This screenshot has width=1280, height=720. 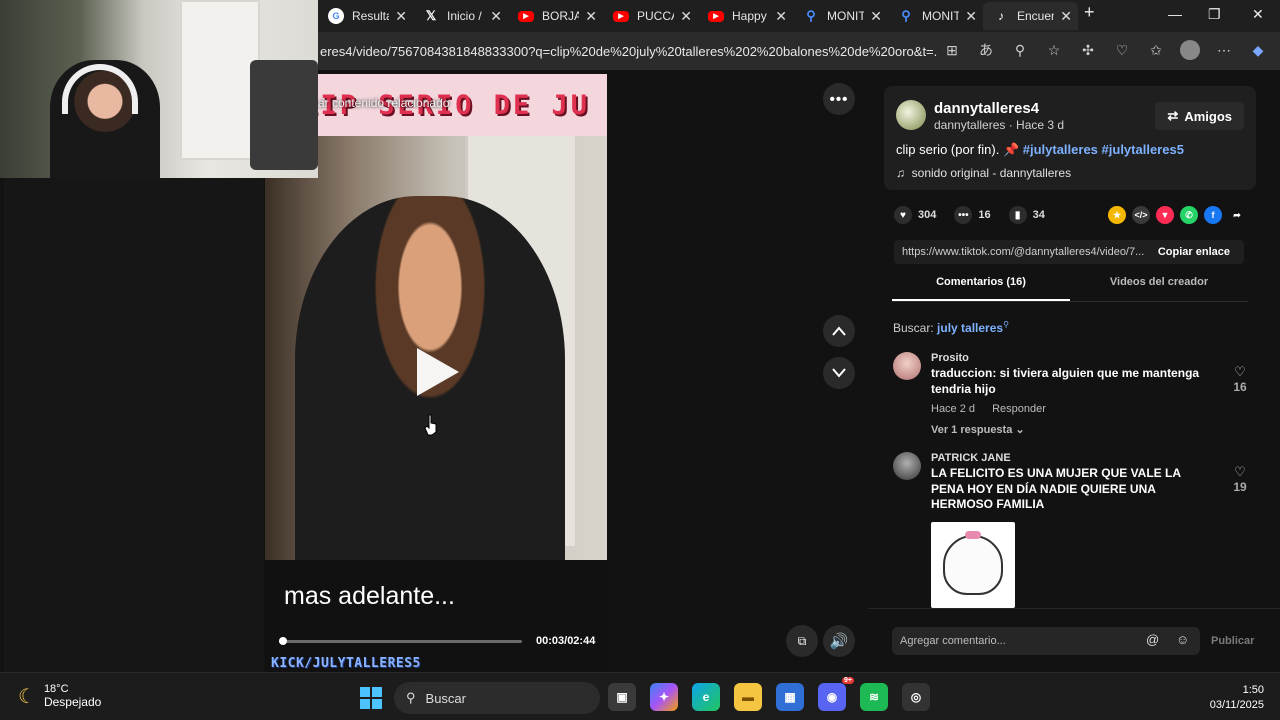 I want to click on comment-like-count: 19, so click(x=1240, y=487).